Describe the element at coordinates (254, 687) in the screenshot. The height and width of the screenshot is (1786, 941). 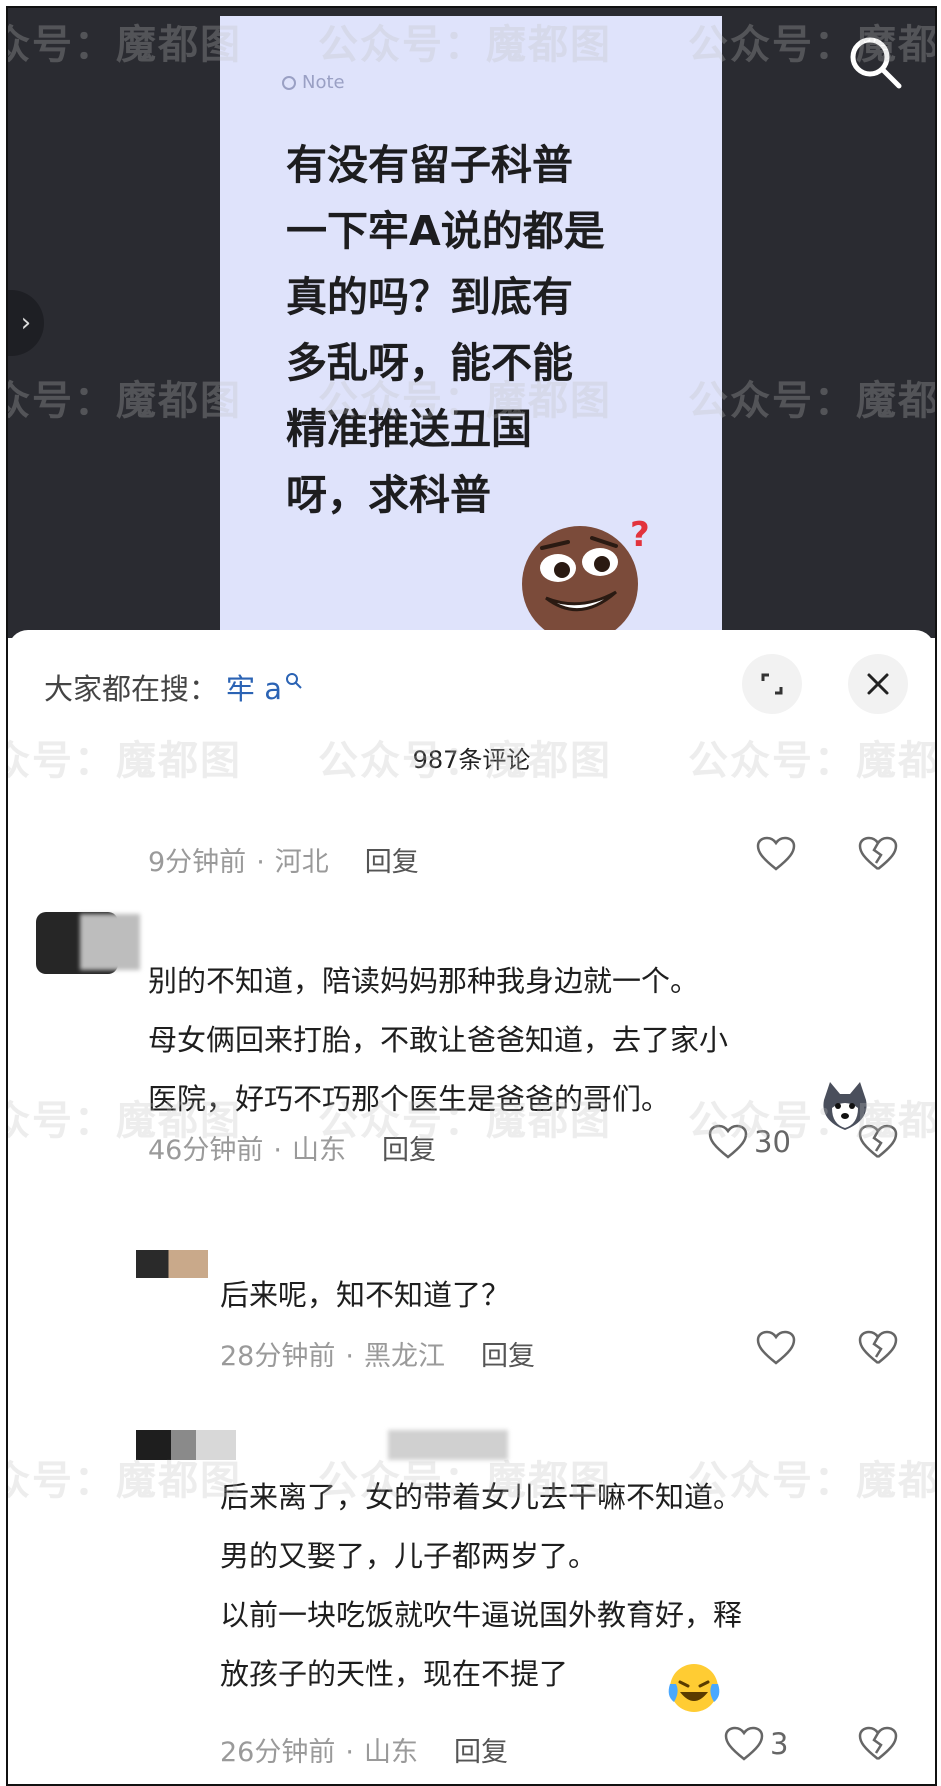
I see `trending-keyword: 牢 a` at that location.